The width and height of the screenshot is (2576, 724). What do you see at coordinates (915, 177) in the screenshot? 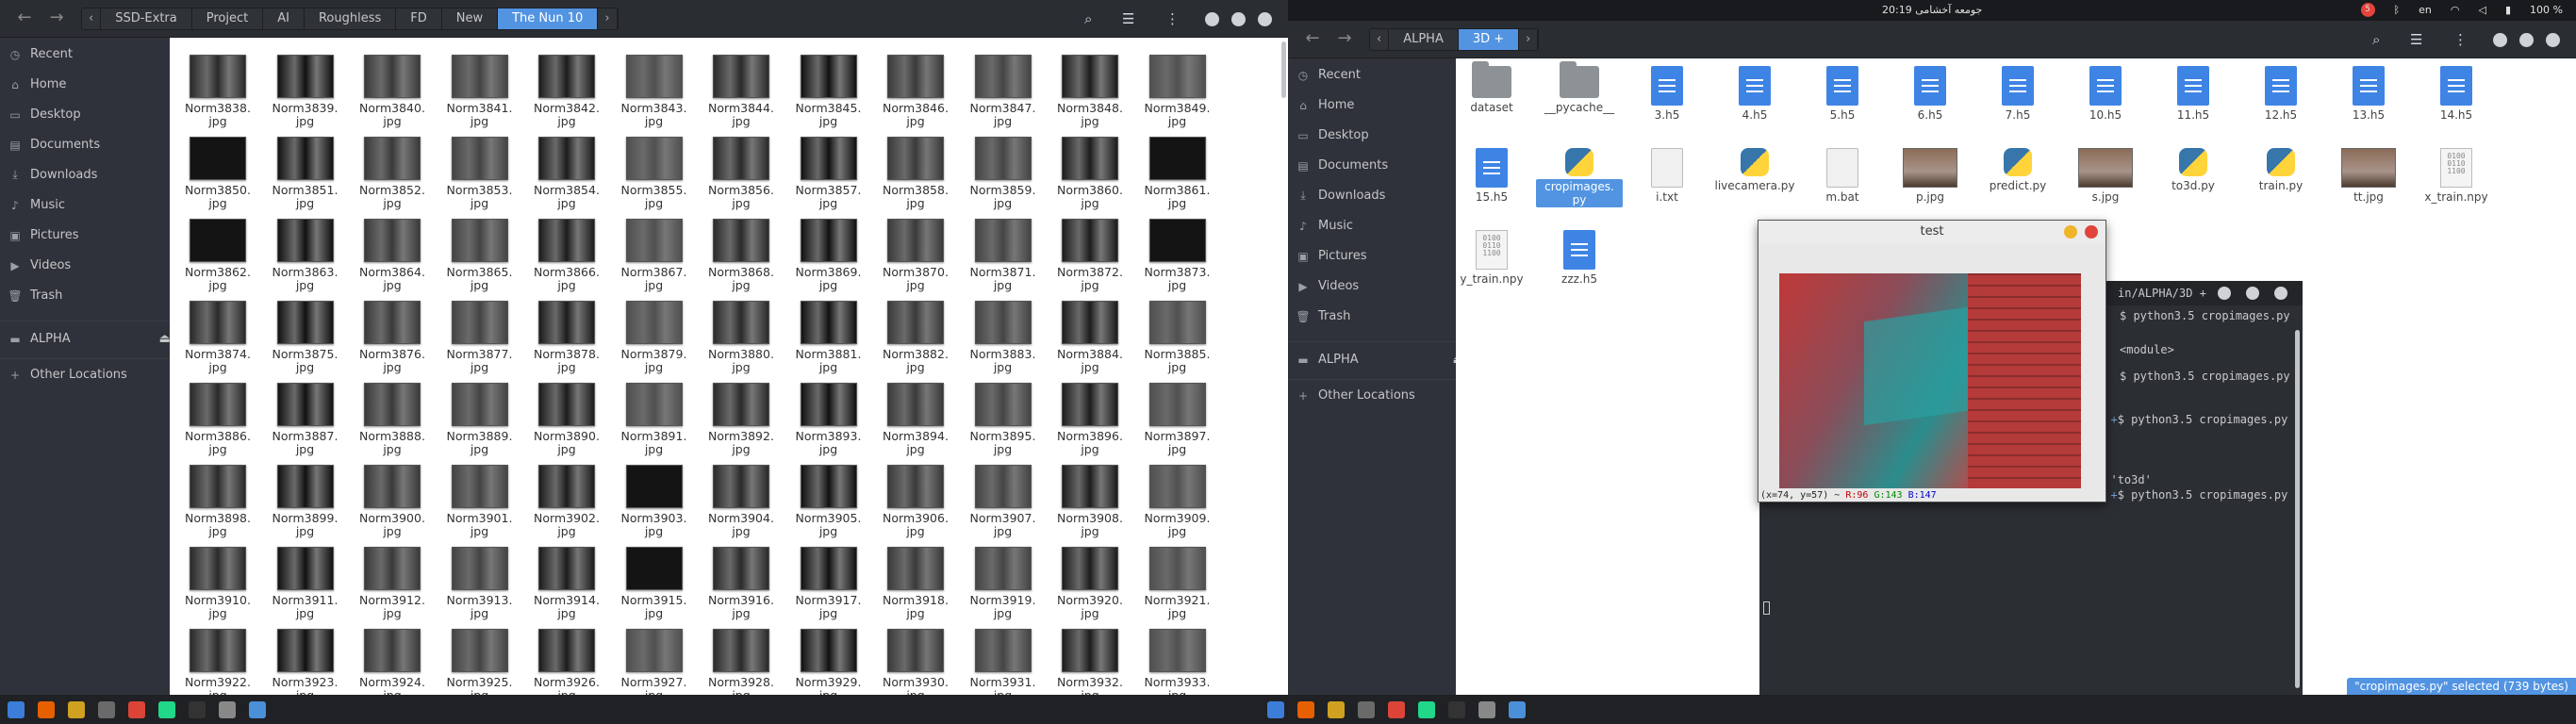
I see `file-item: Norm3858. jpg` at bounding box center [915, 177].